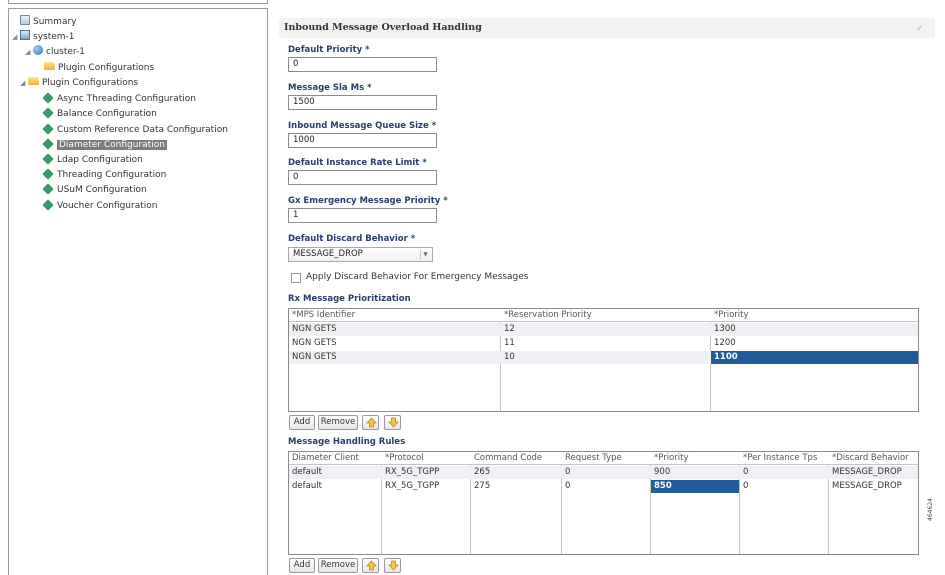 The height and width of the screenshot is (575, 945). What do you see at coordinates (135, 130) in the screenshot?
I see `tree-item-custom-reference-data: Custom Reference Data Configuration` at bounding box center [135, 130].